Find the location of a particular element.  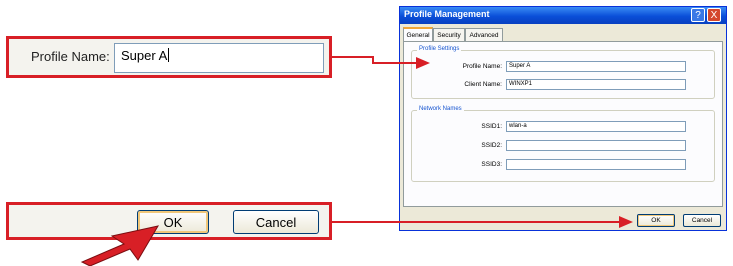

arrow-to-profile-name is located at coordinates (381, 62).